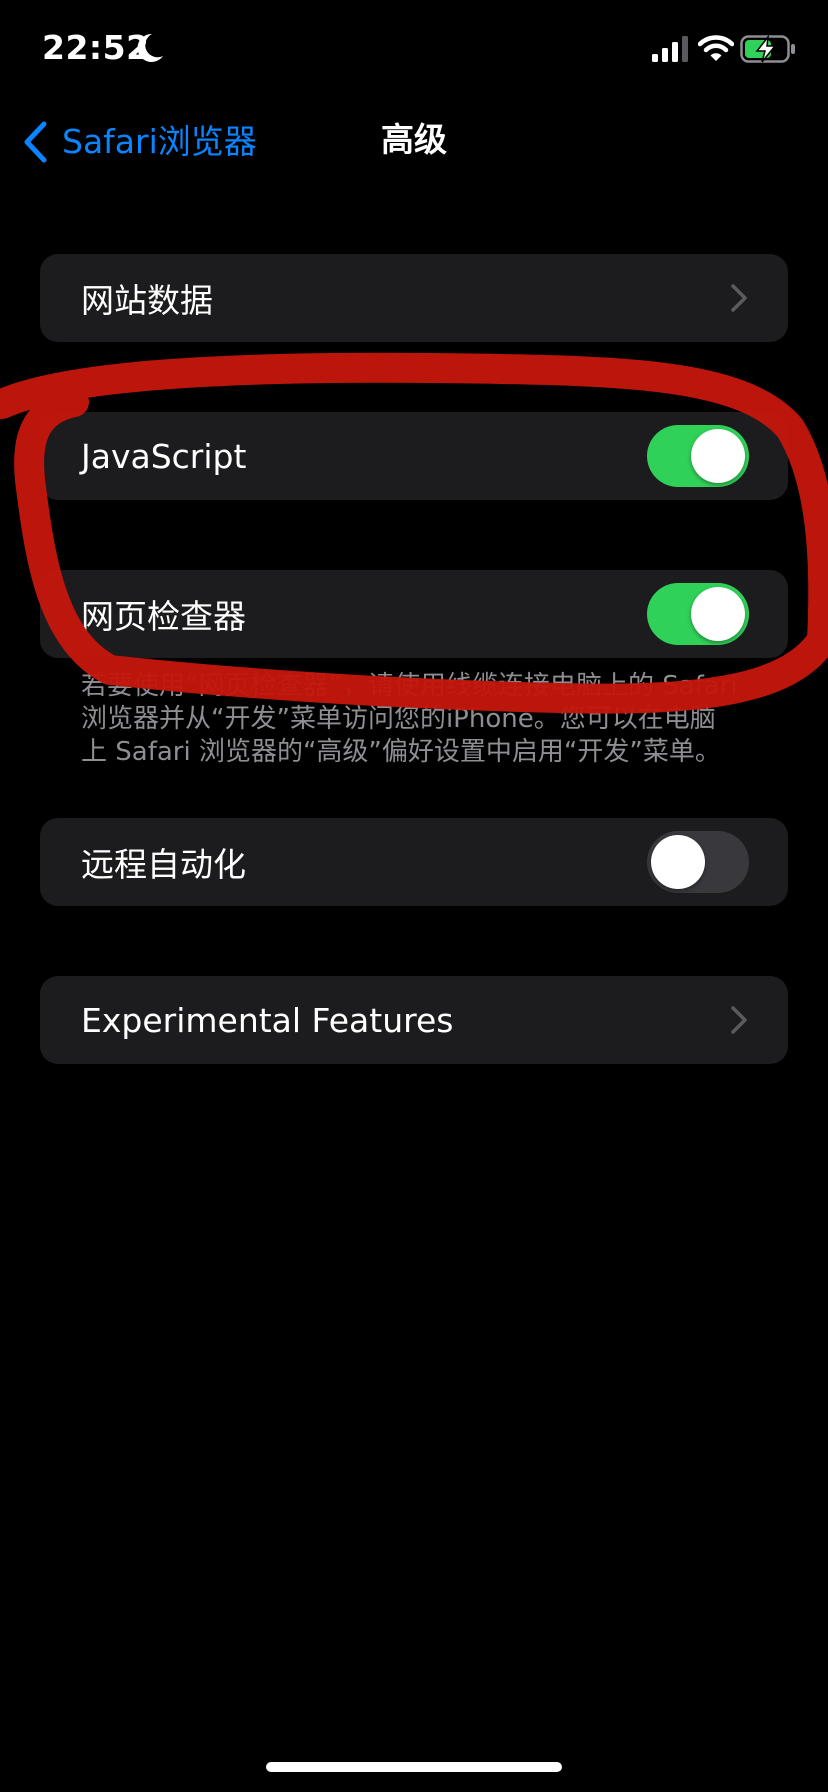 The width and height of the screenshot is (828, 1792). I want to click on javascript-toggle, so click(698, 456).